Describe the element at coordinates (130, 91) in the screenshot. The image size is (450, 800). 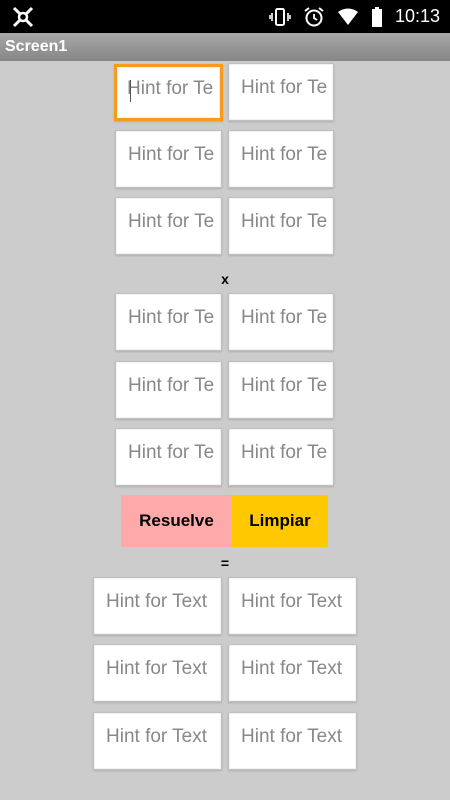
I see `text-cursor` at that location.